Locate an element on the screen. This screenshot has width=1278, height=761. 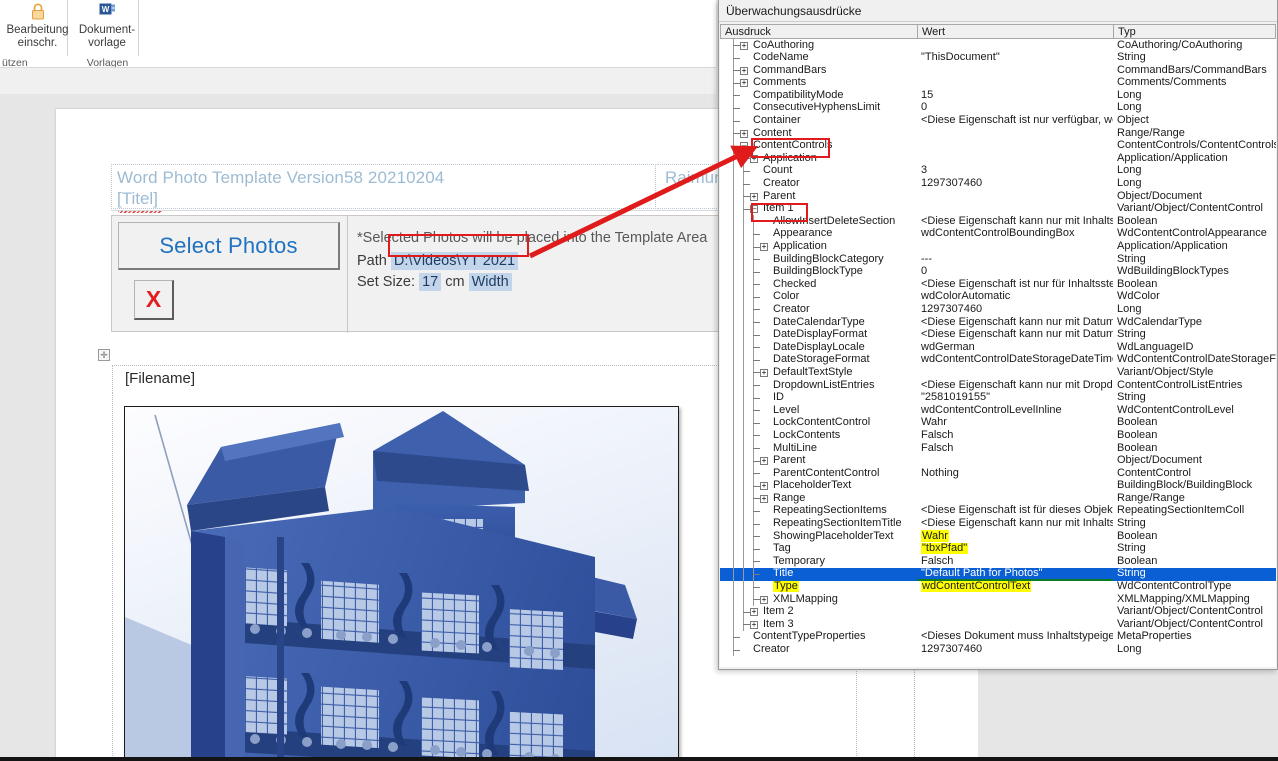
watch-cell-expression: + Application is located at coordinates (818, 247).